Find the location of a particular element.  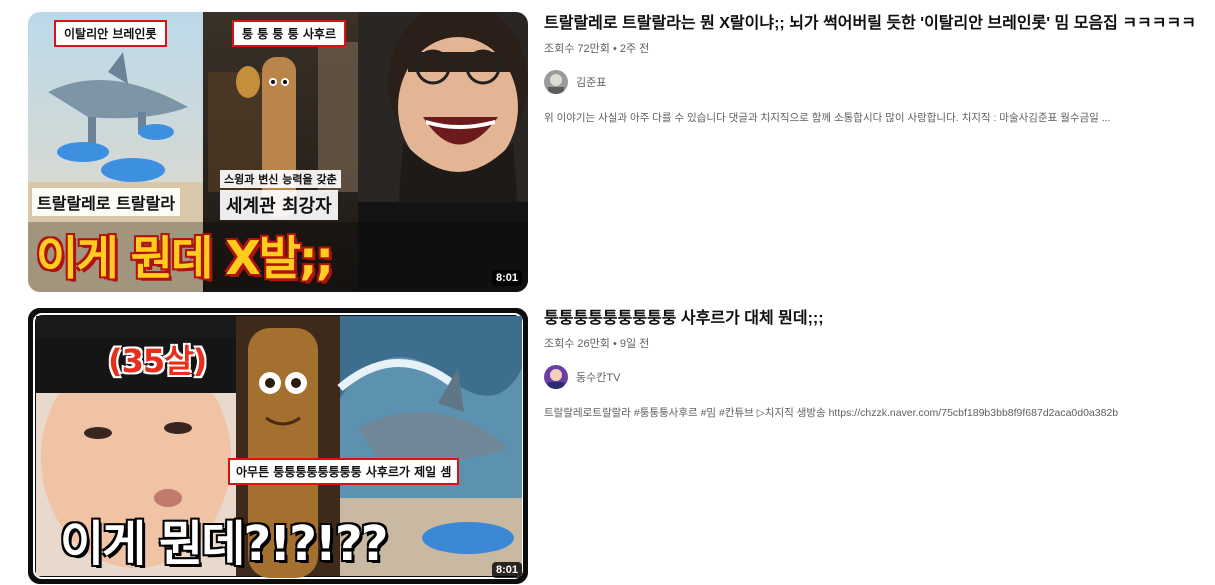

upload-age: 2주 전 is located at coordinates (634, 49).